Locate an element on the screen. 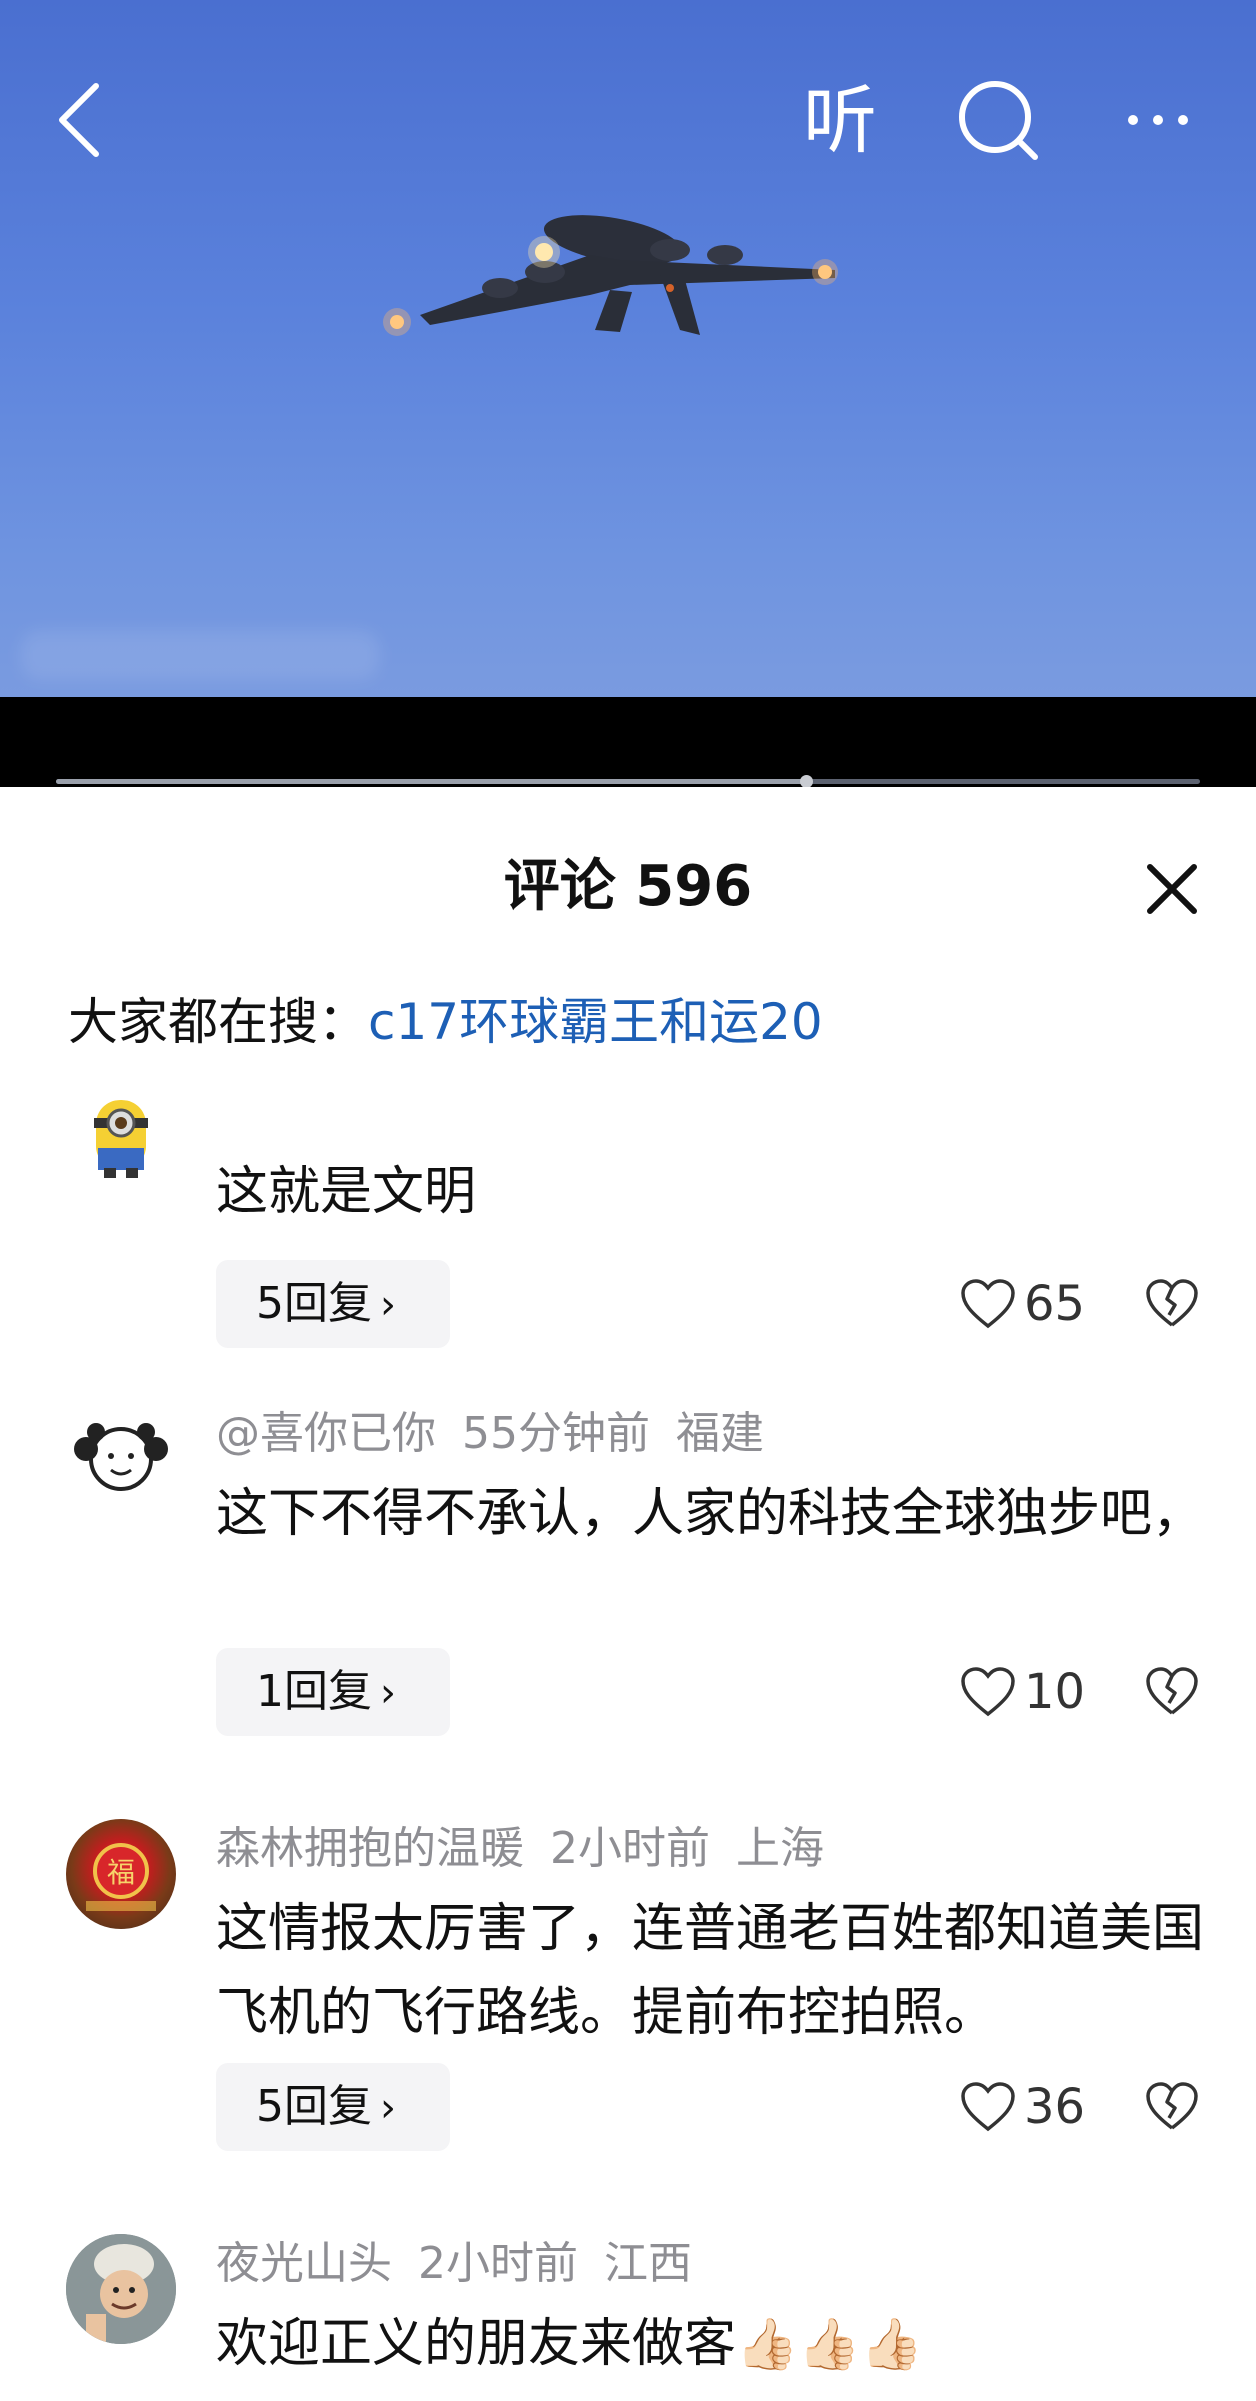 The width and height of the screenshot is (1256, 2401). search-icon is located at coordinates (998, 120).